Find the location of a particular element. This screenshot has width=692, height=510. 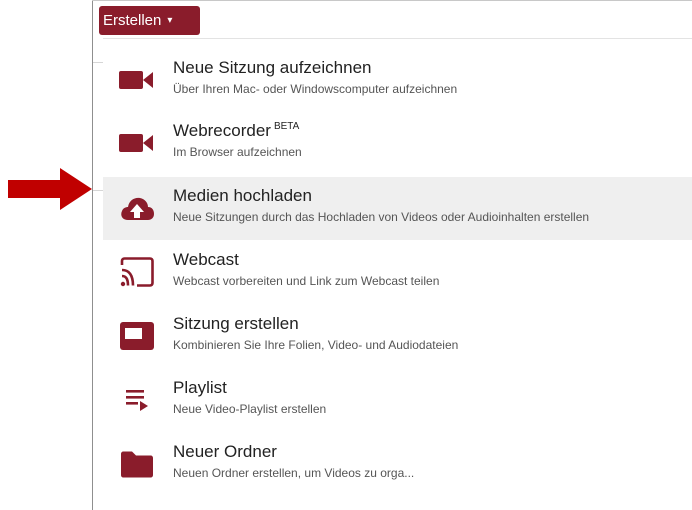

menu-item-title: Webcast is located at coordinates (206, 259).